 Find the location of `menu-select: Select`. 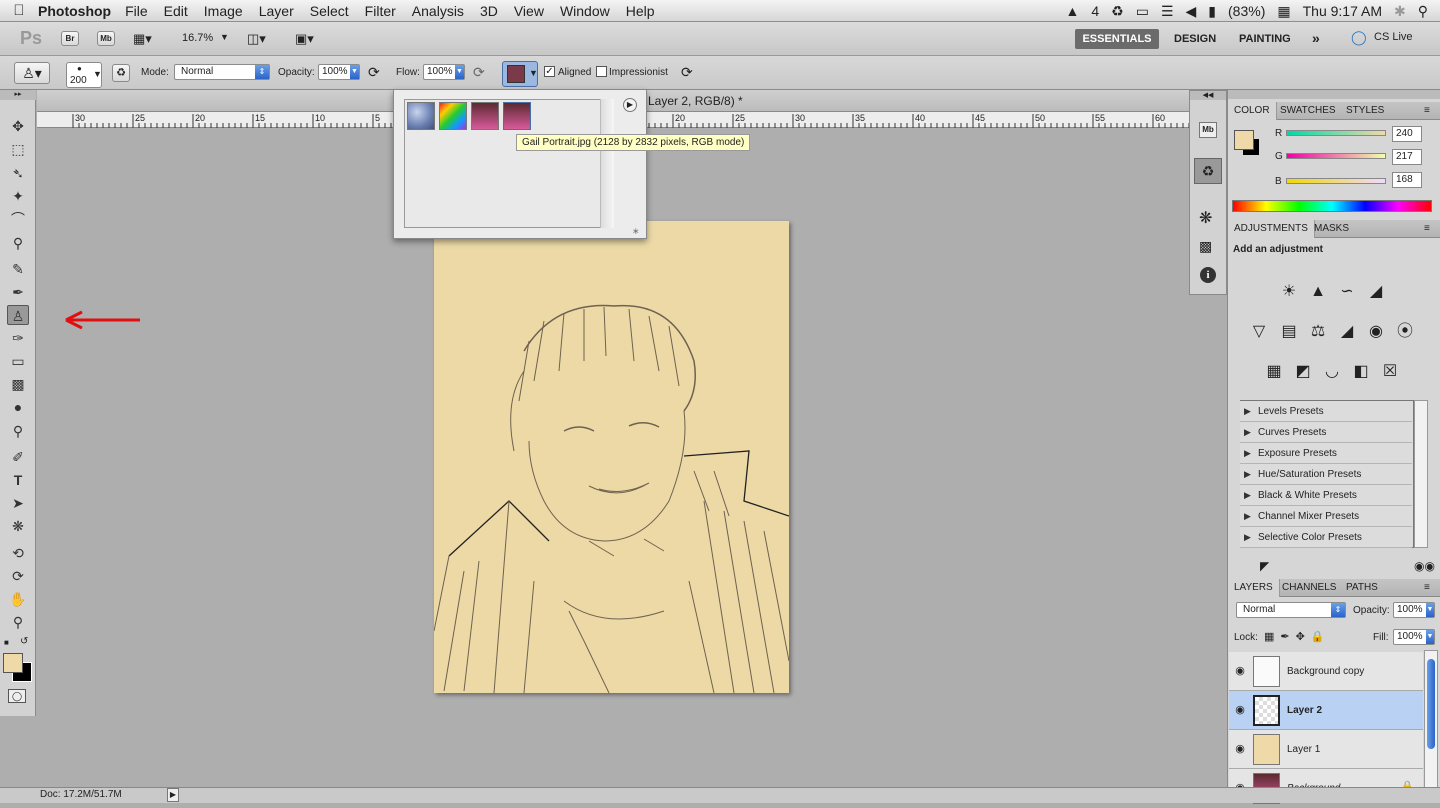

menu-select: Select is located at coordinates (329, 11).